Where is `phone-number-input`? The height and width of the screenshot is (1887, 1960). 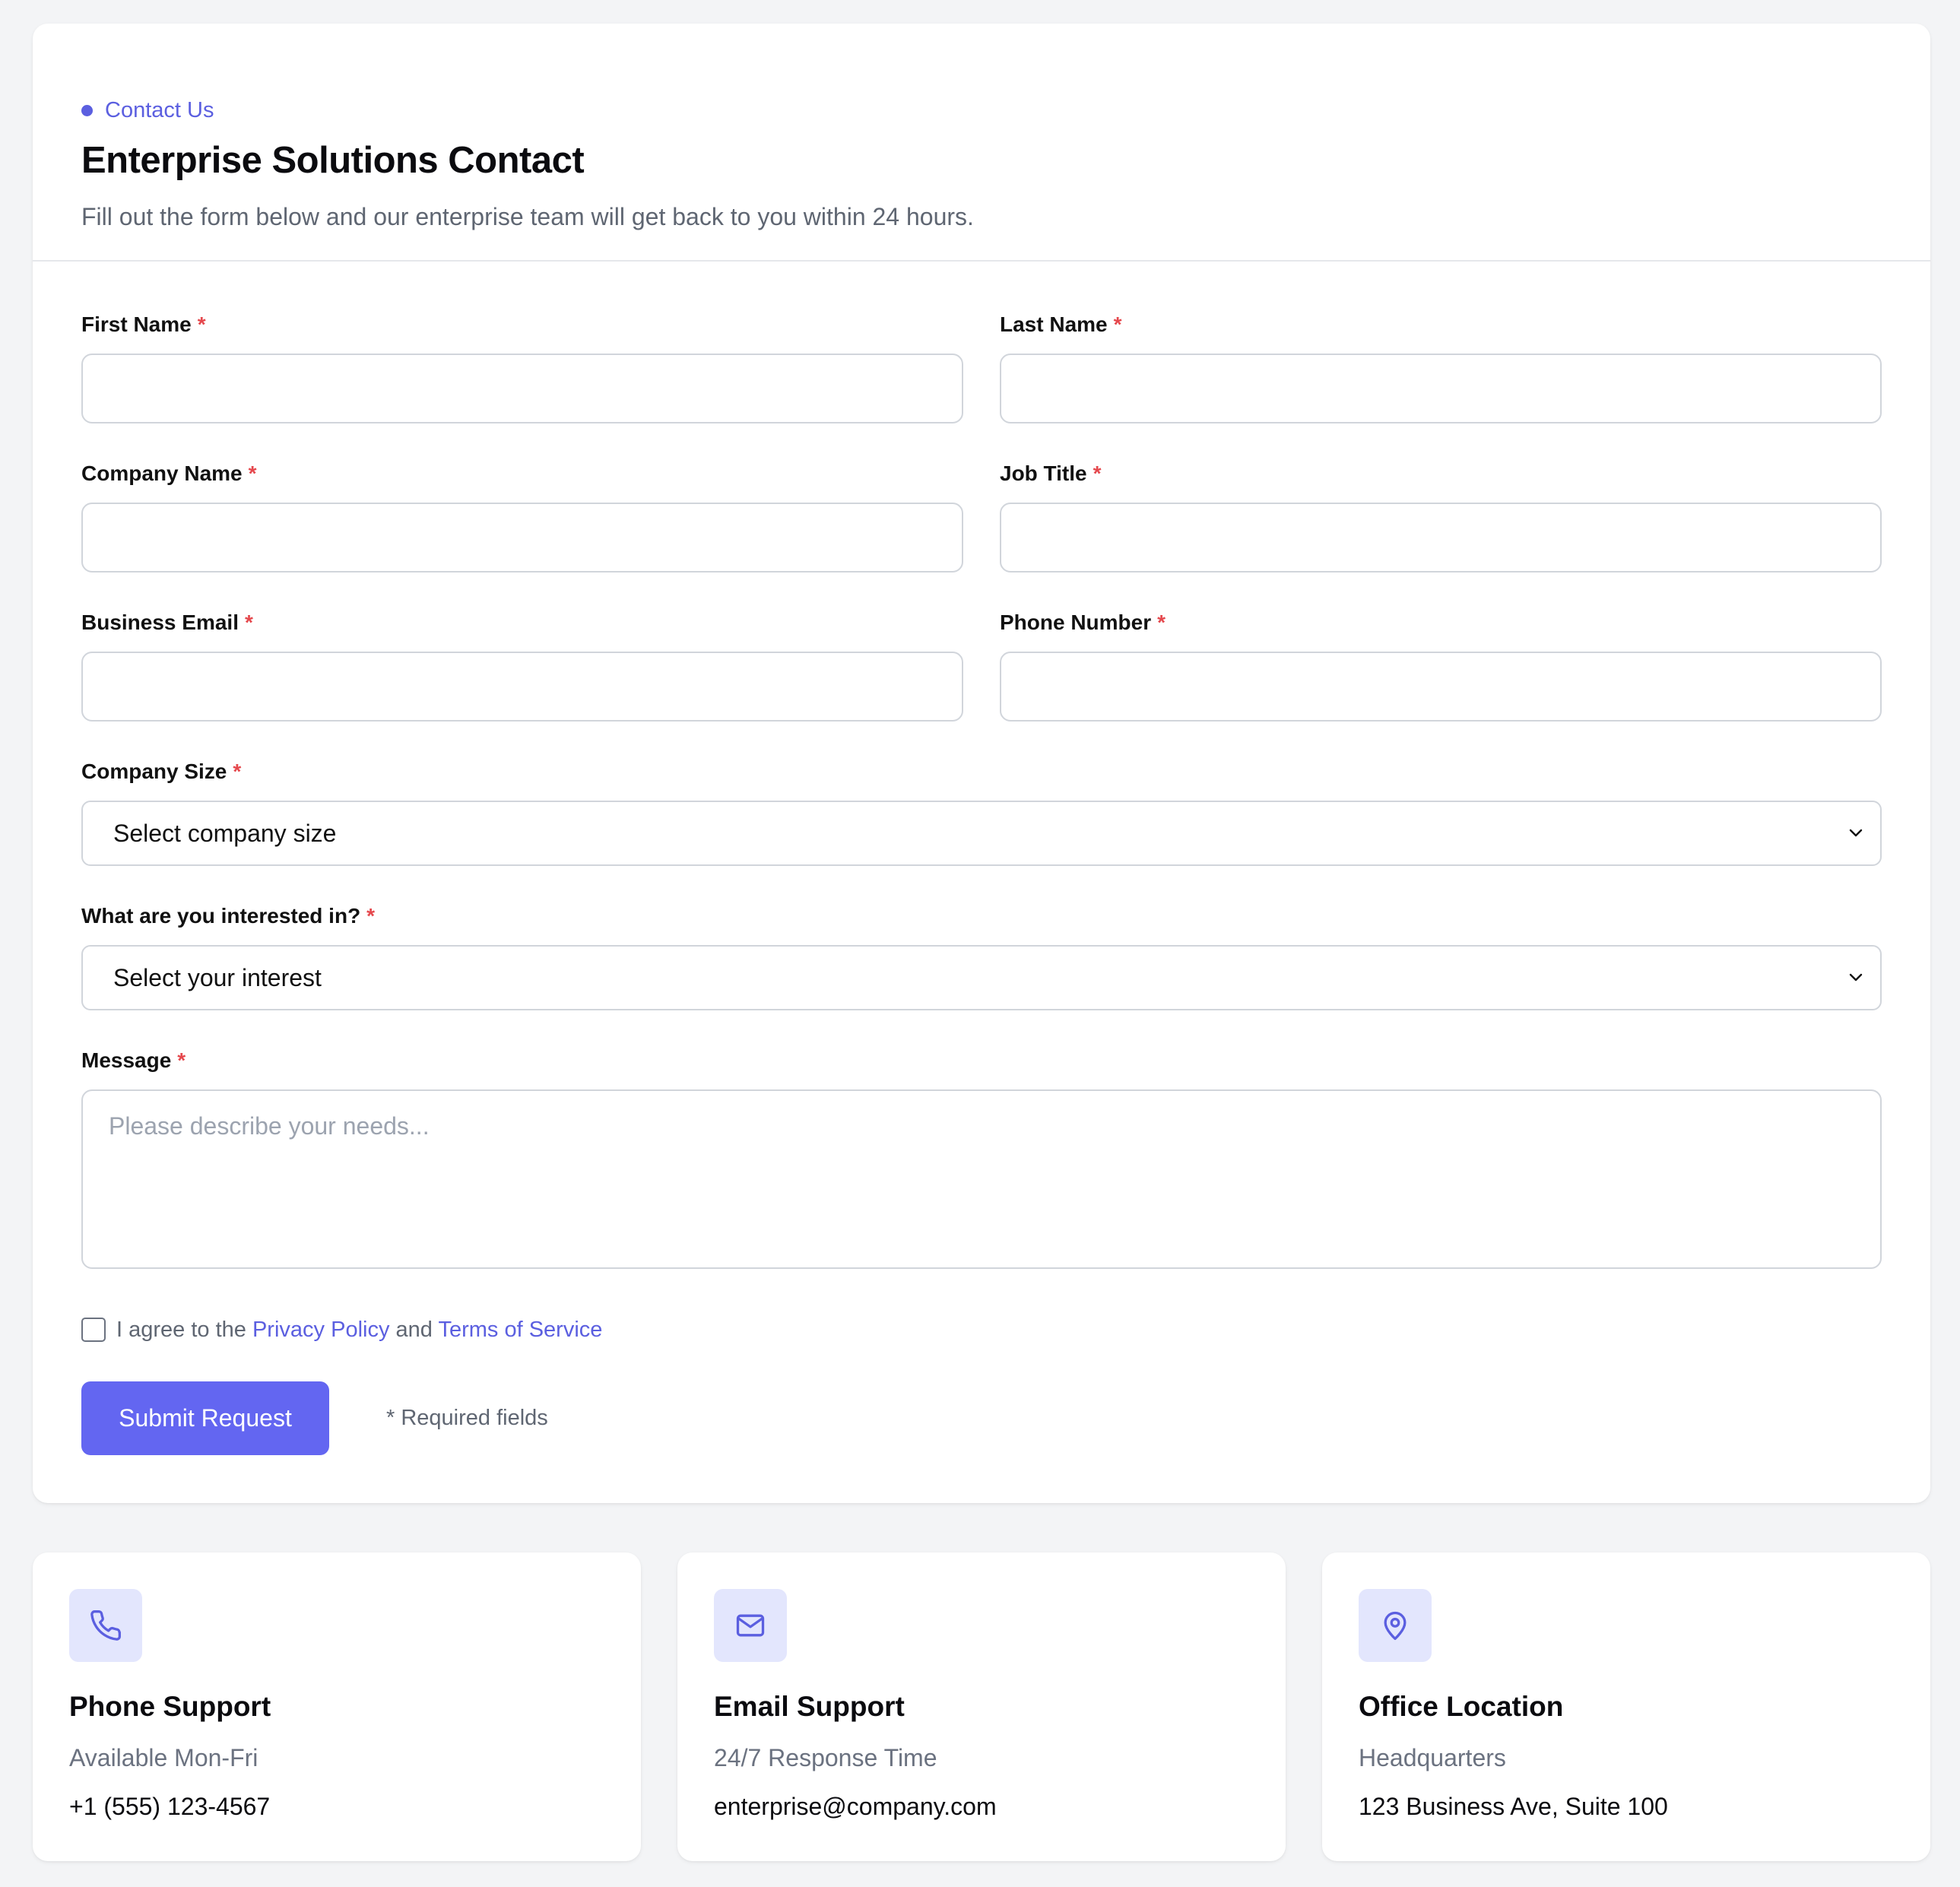
phone-number-input is located at coordinates (1441, 687).